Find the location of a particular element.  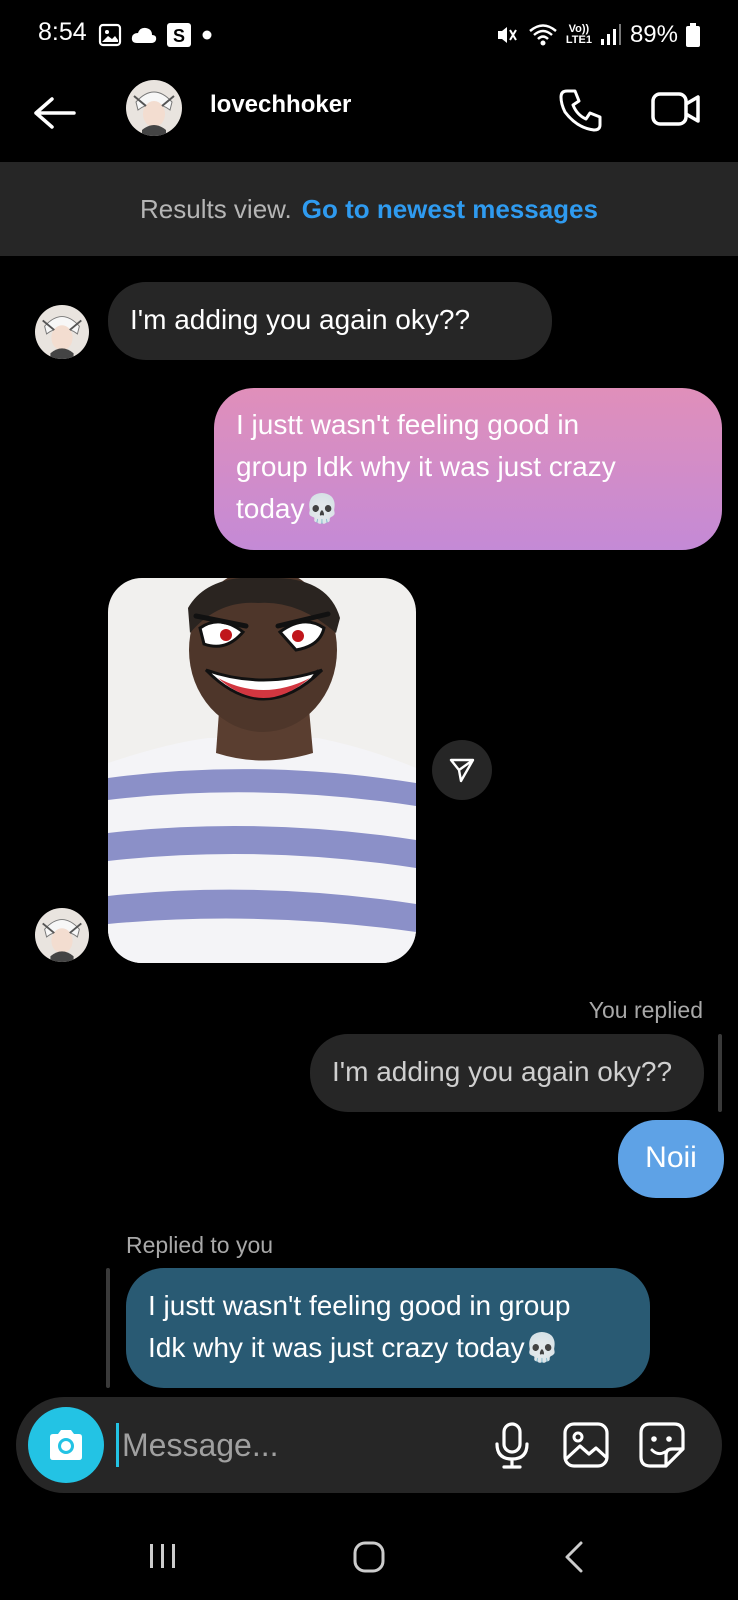

share-photo-button is located at coordinates (462, 770).